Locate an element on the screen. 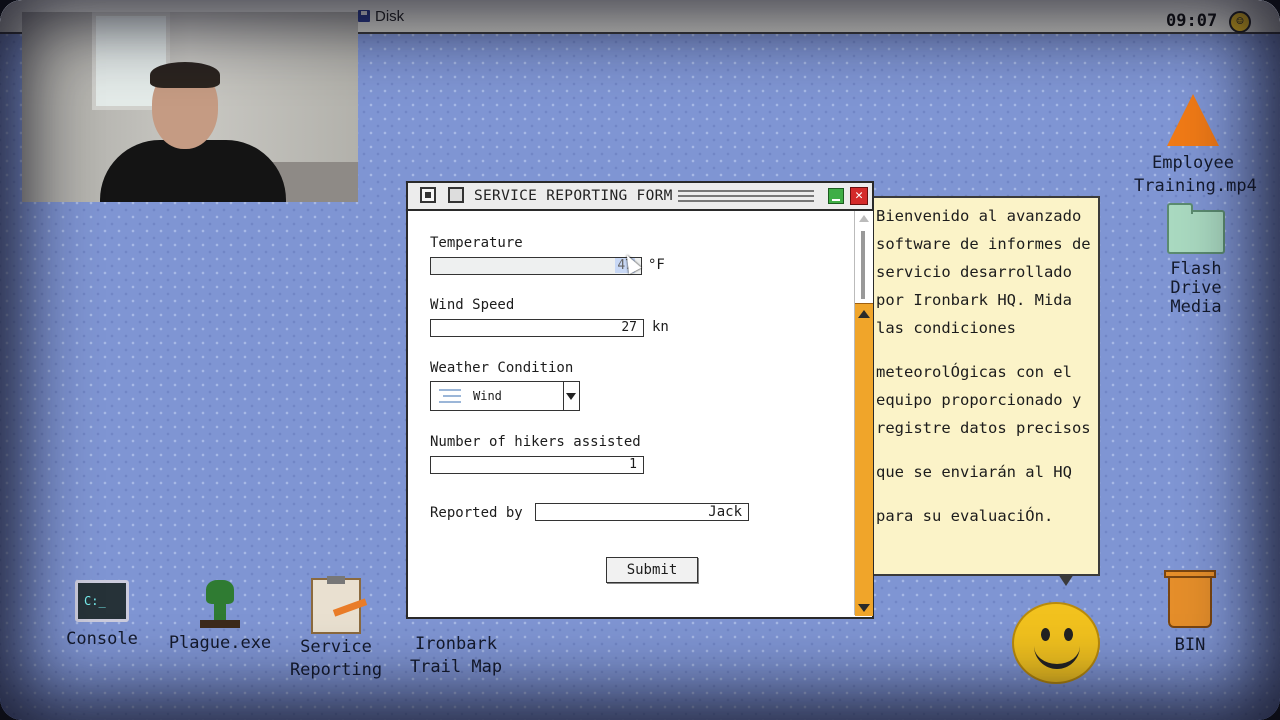  minimize-button is located at coordinates (836, 196).